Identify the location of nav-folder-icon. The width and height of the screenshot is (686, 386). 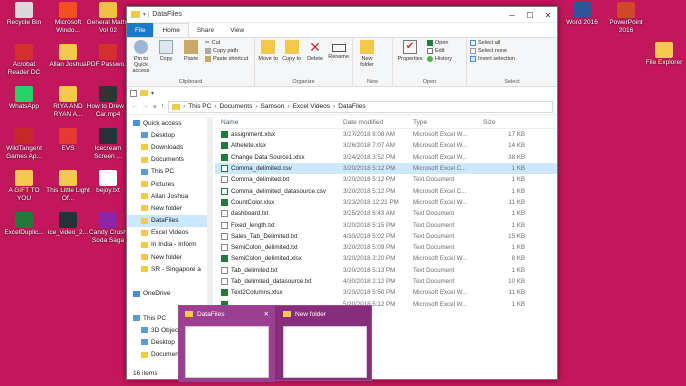
(144, 220).